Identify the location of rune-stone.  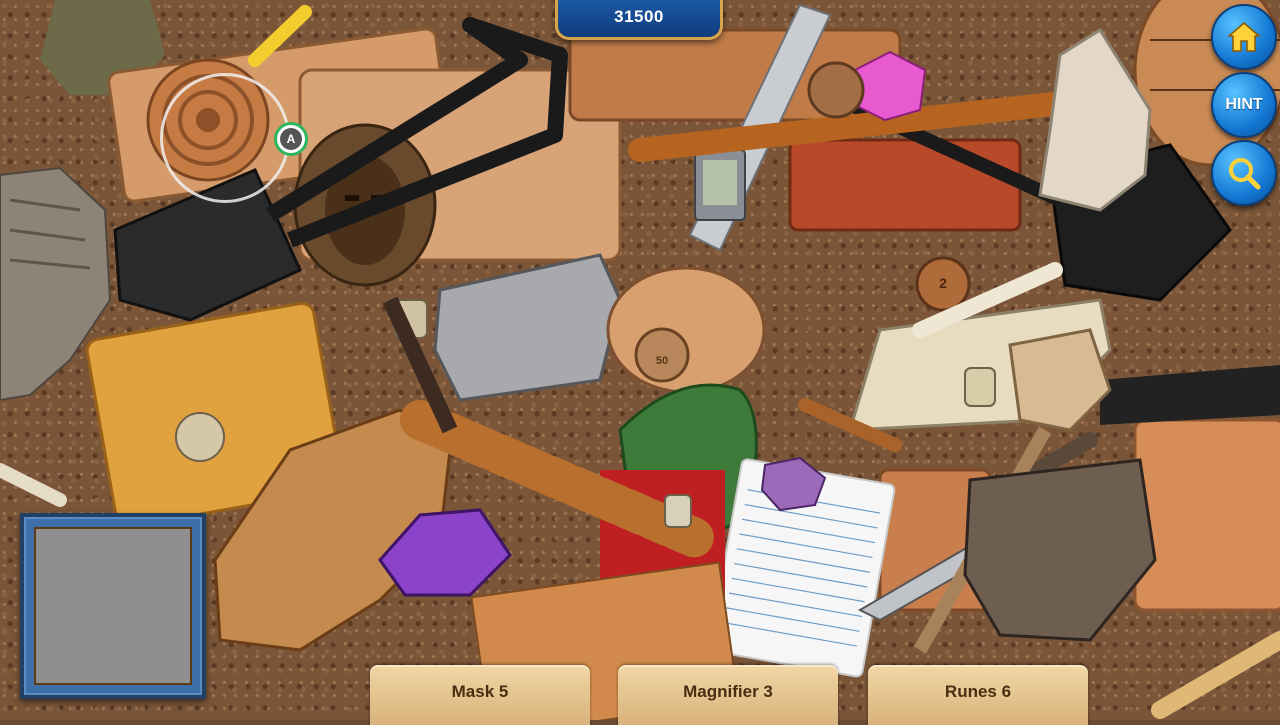
(200, 437).